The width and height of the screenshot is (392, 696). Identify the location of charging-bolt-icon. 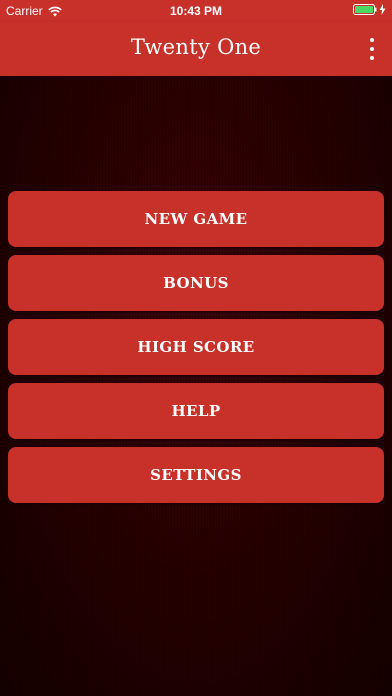
(382, 9).